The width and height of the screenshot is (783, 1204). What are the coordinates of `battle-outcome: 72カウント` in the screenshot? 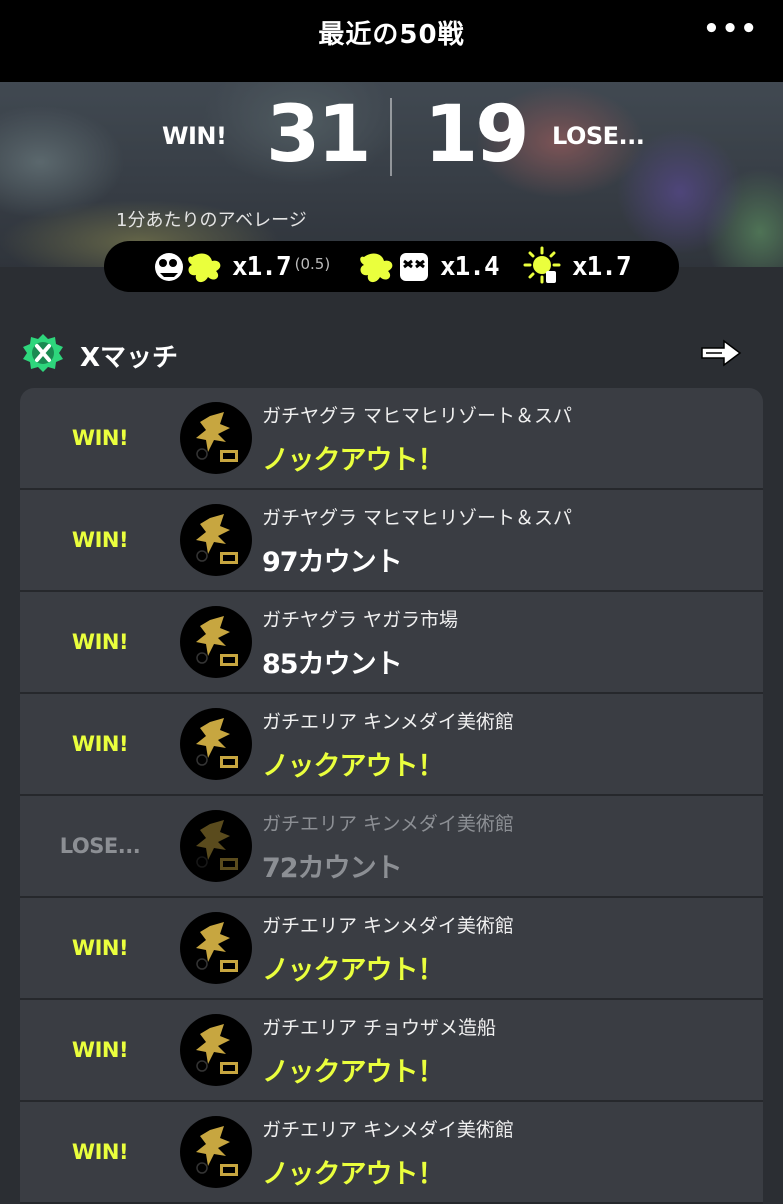 It's located at (332, 868).